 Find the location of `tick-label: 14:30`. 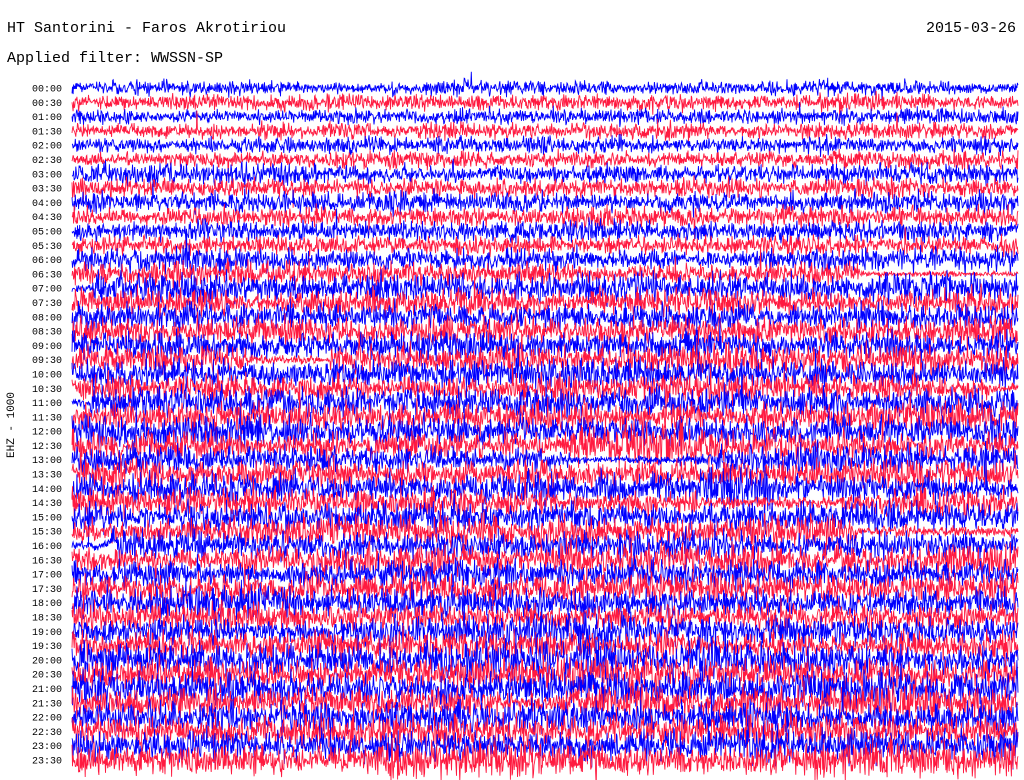

tick-label: 14:30 is located at coordinates (47, 504).